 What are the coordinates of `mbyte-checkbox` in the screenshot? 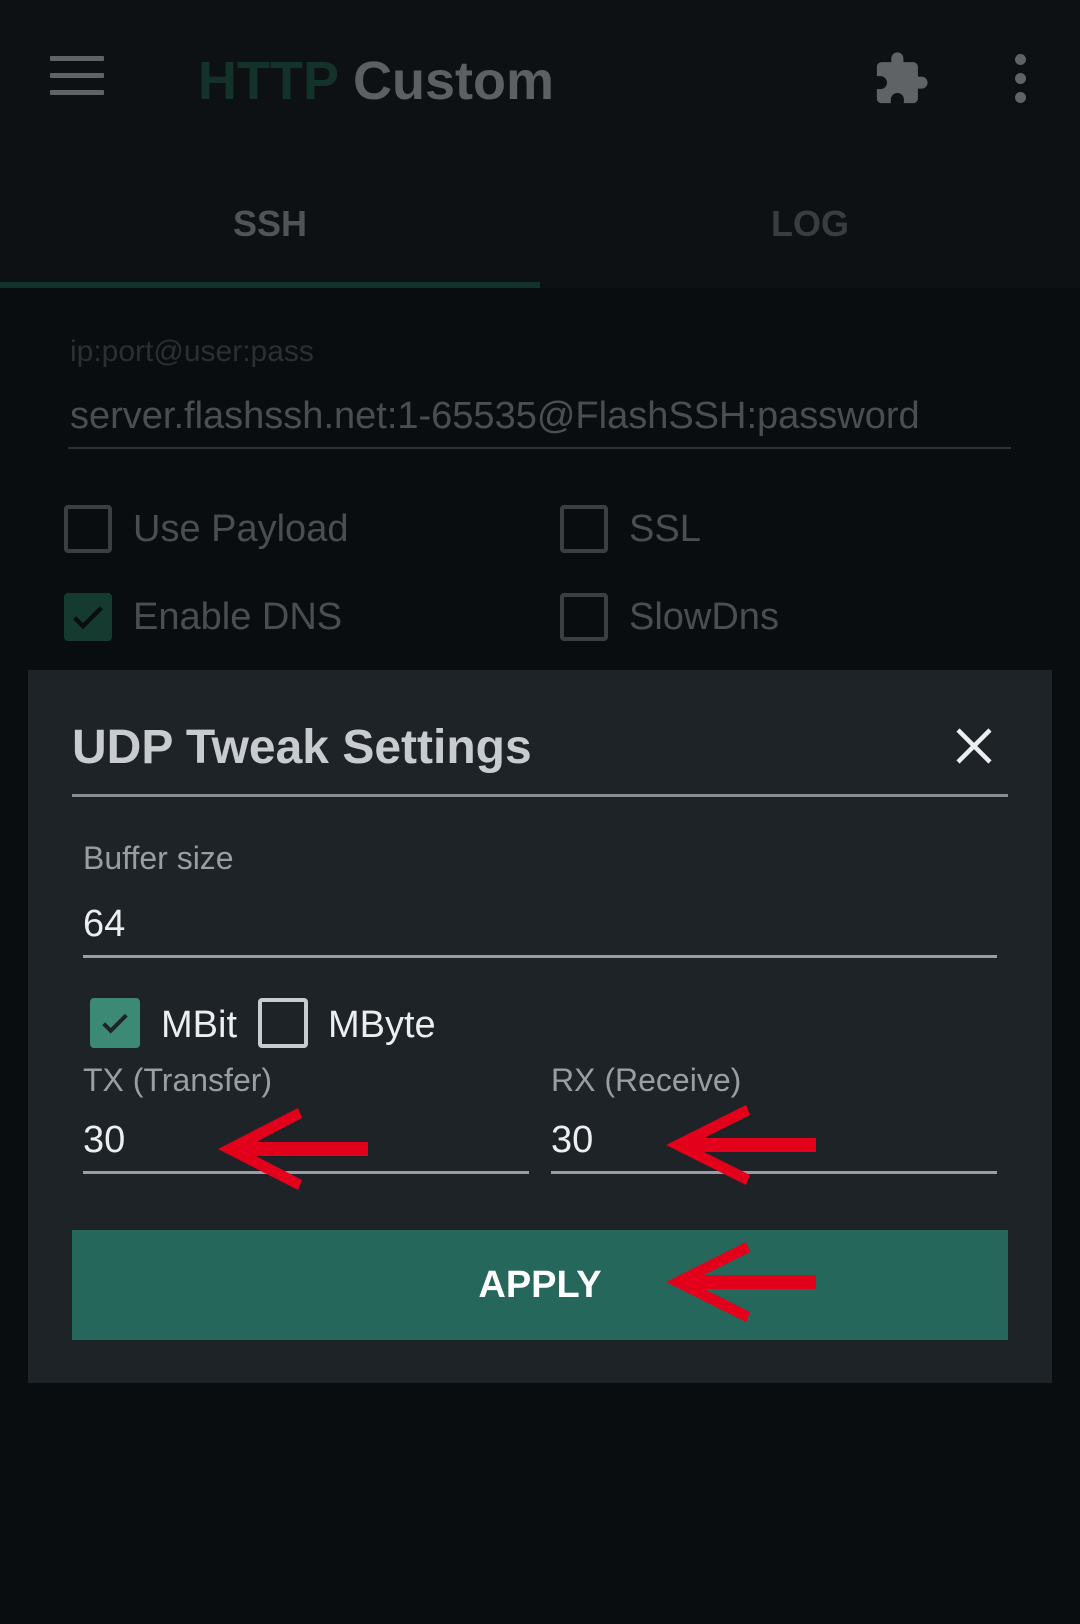 It's located at (283, 1023).